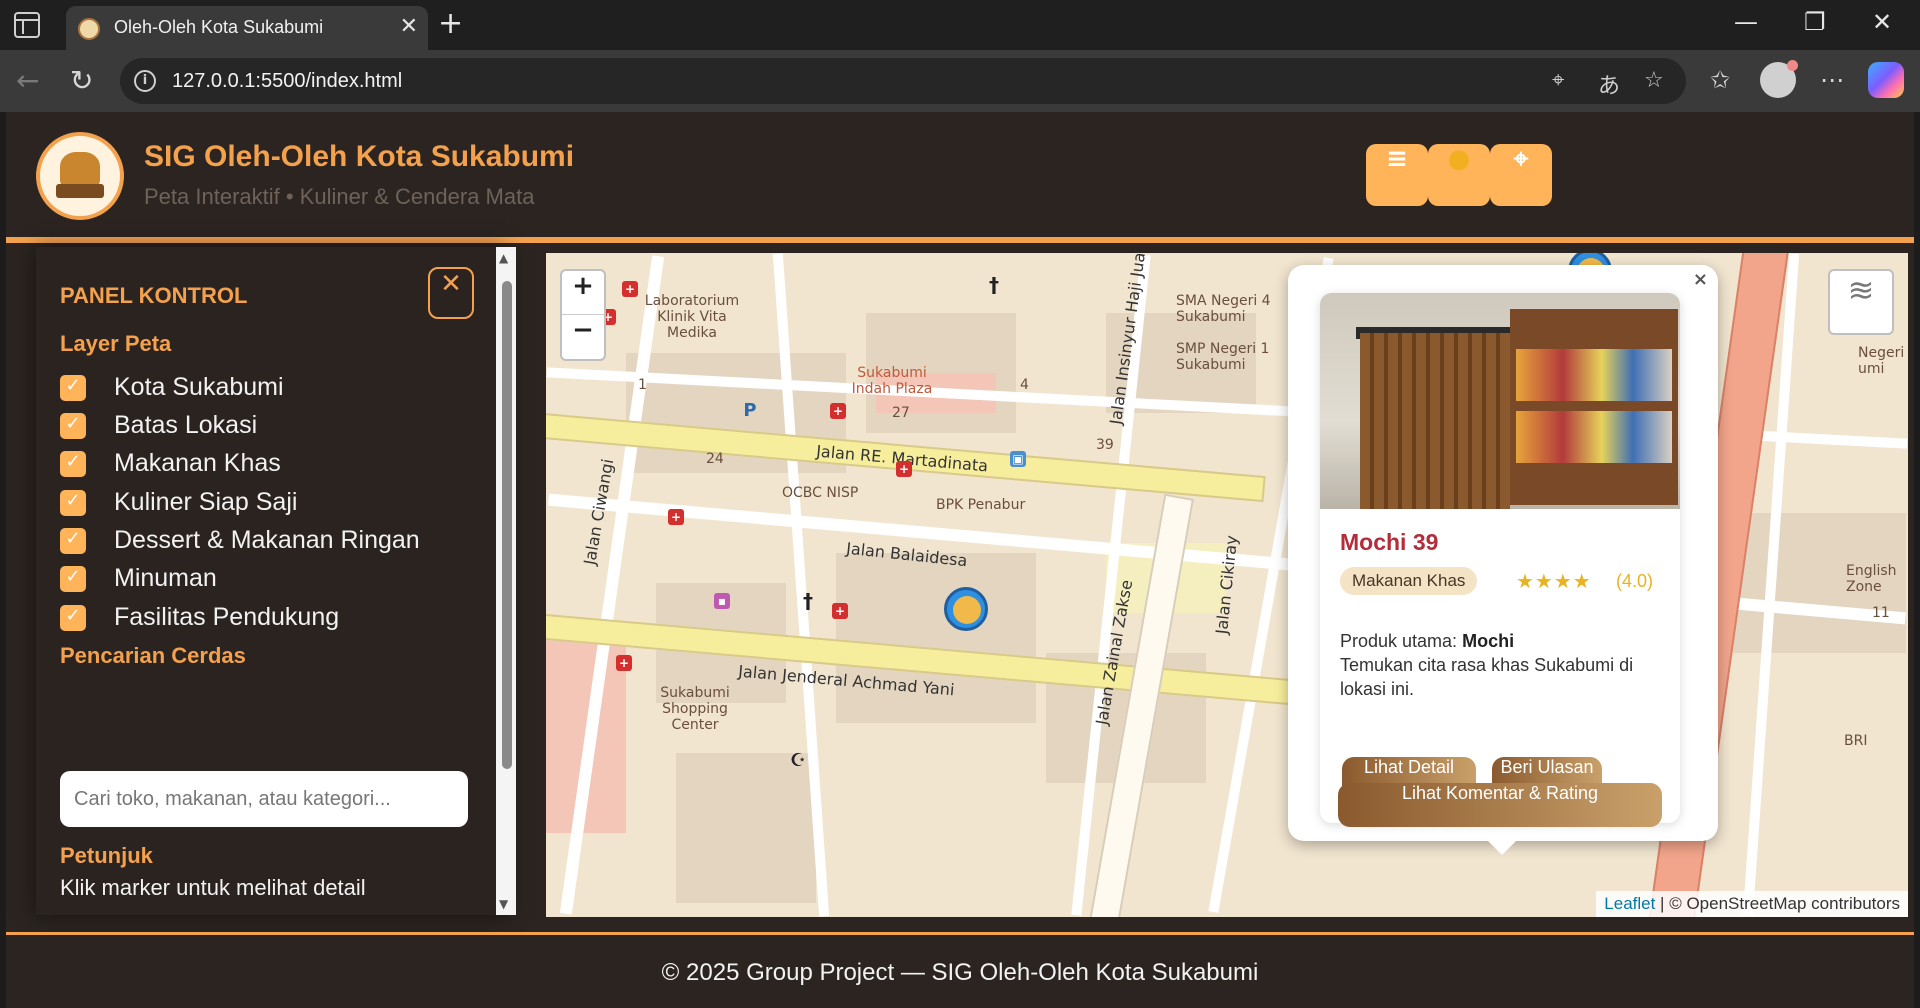 This screenshot has width=1920, height=1008. Describe the element at coordinates (264, 799) in the screenshot. I see `search-input` at that location.